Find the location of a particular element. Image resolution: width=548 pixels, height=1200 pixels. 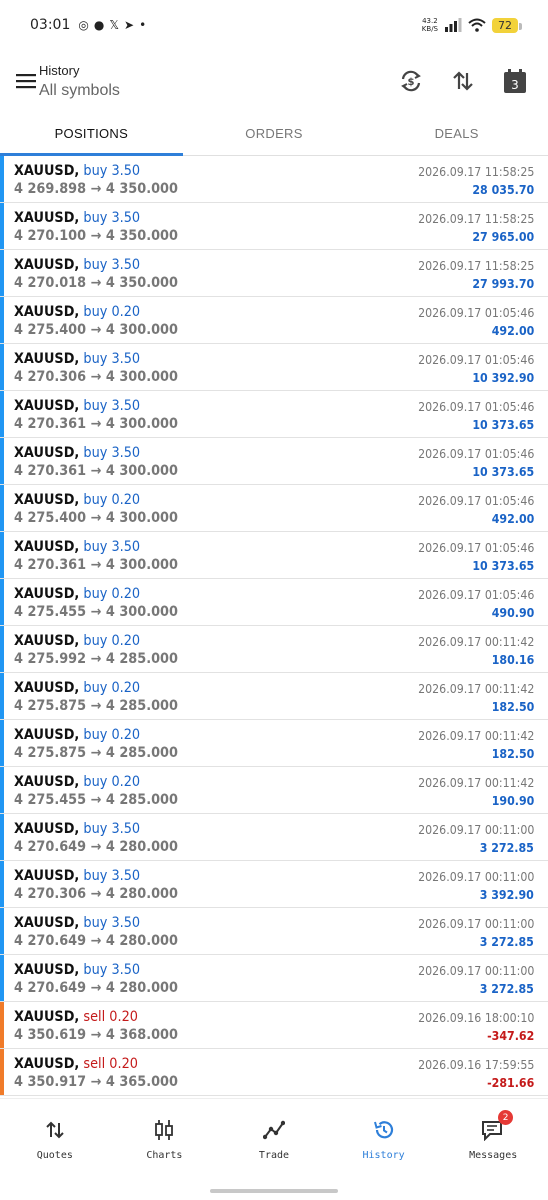

network-speed-unit: KB/S is located at coordinates (429, 29).